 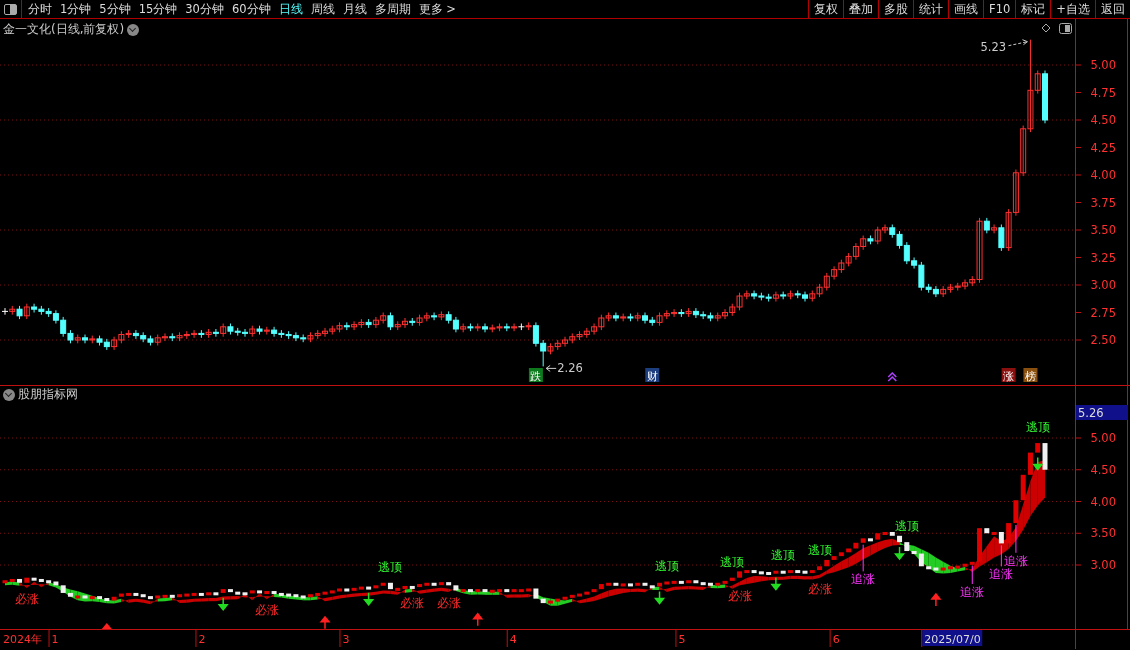 What do you see at coordinates (896, 9) in the screenshot?
I see `toolbar-button: 多股` at bounding box center [896, 9].